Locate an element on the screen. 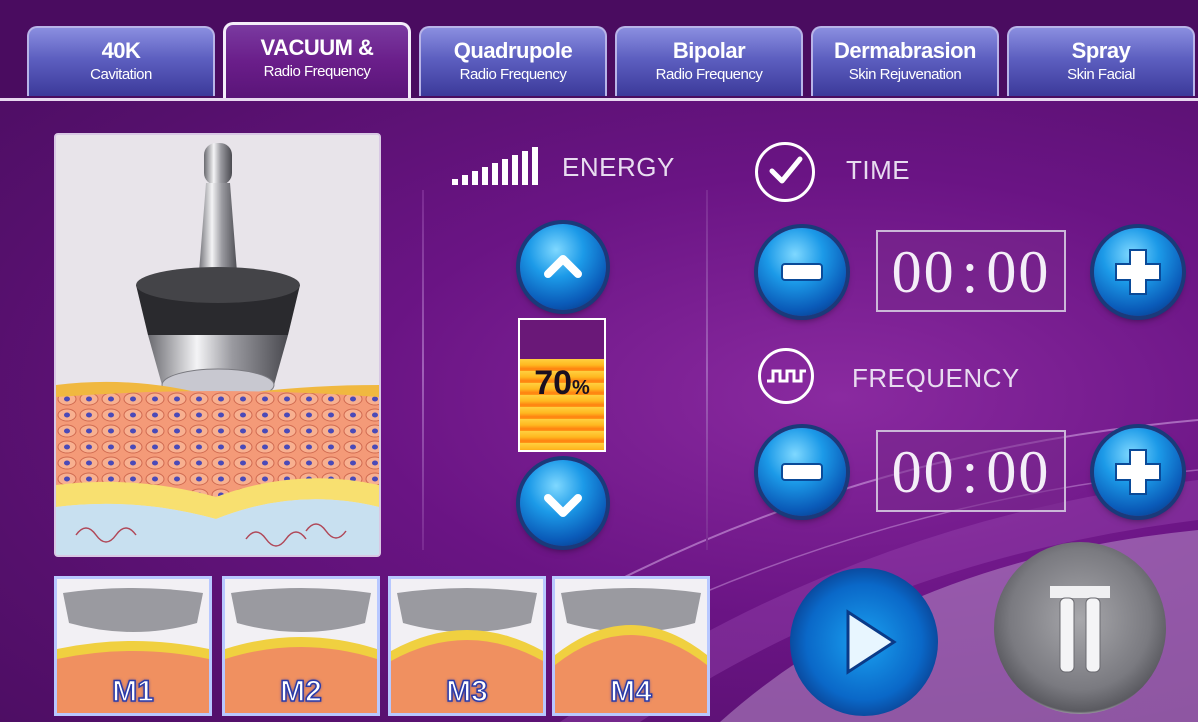  mode-m1-button: M1 is located at coordinates (133, 646).